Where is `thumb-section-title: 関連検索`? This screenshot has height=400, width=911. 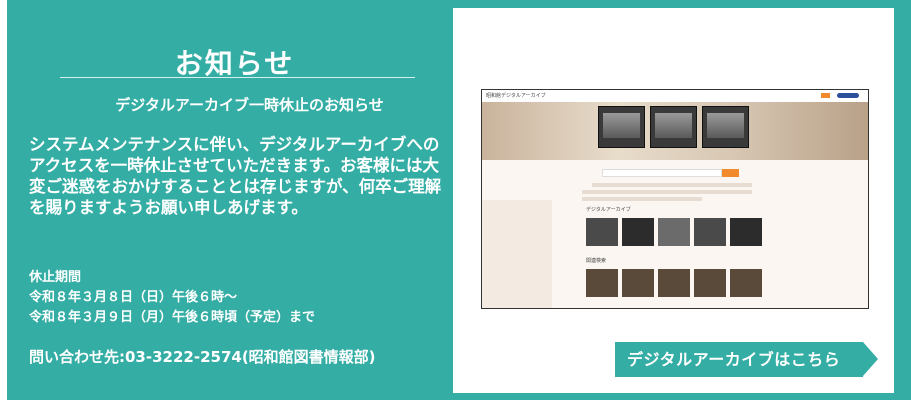 thumb-section-title: 関連検索 is located at coordinates (596, 261).